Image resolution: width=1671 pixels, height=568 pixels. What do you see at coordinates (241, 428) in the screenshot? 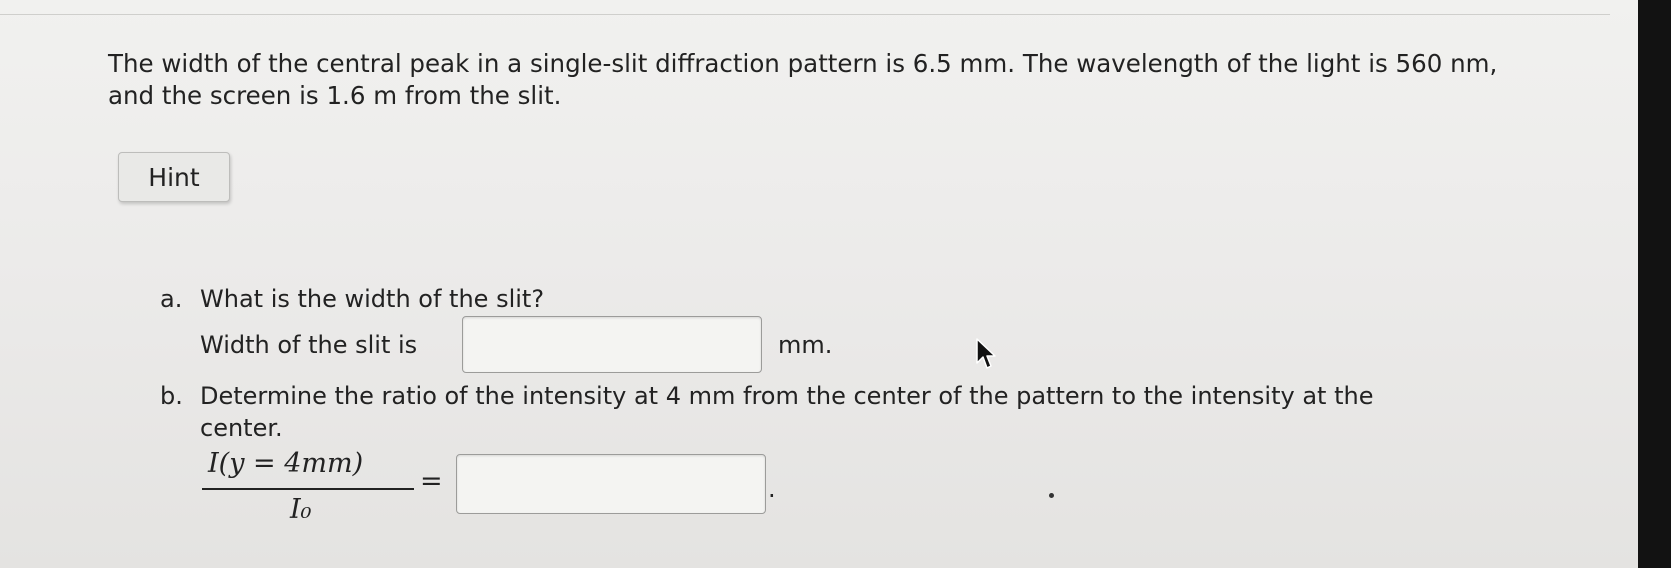
I see `part-b-question-line2: center.` at bounding box center [241, 428].